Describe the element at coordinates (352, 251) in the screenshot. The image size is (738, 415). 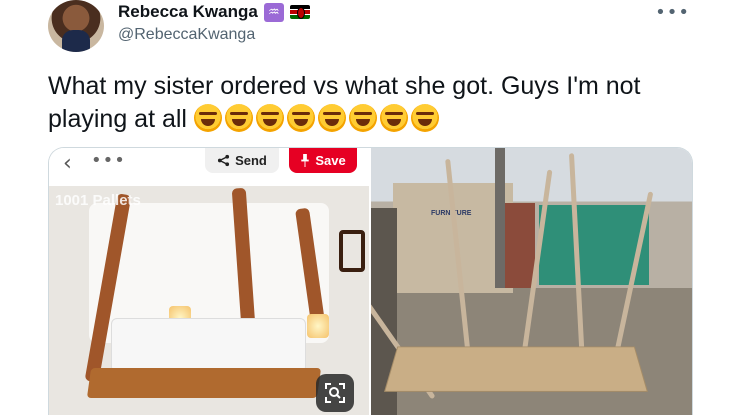
I see `wall-shelf` at that location.